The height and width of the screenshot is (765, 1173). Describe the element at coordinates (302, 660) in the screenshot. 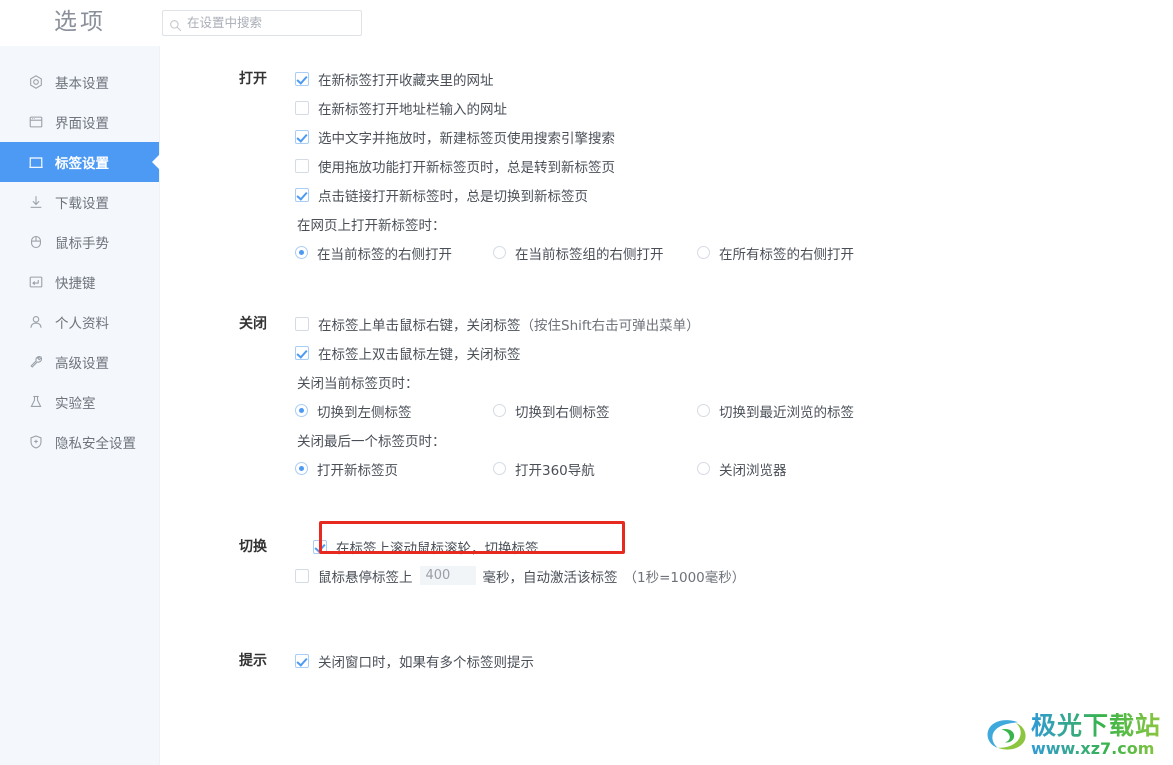

I see `checkbox-warn-closing-multiple-tabs` at that location.